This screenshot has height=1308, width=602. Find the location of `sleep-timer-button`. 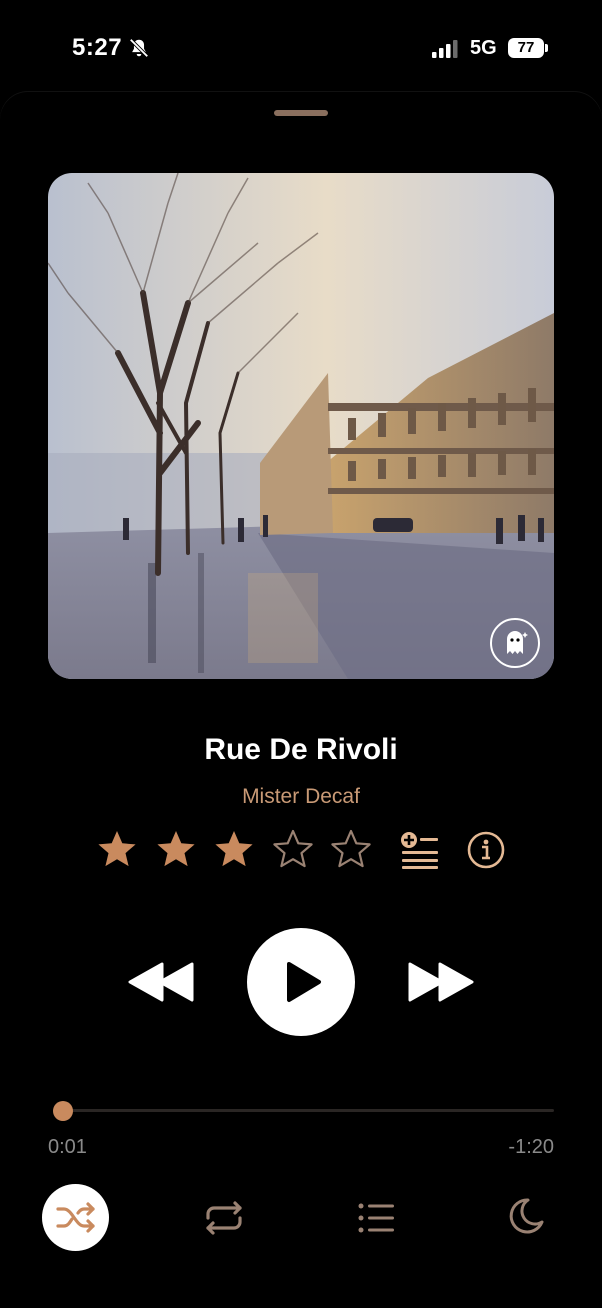

sleep-timer-button is located at coordinates (526, 1218).